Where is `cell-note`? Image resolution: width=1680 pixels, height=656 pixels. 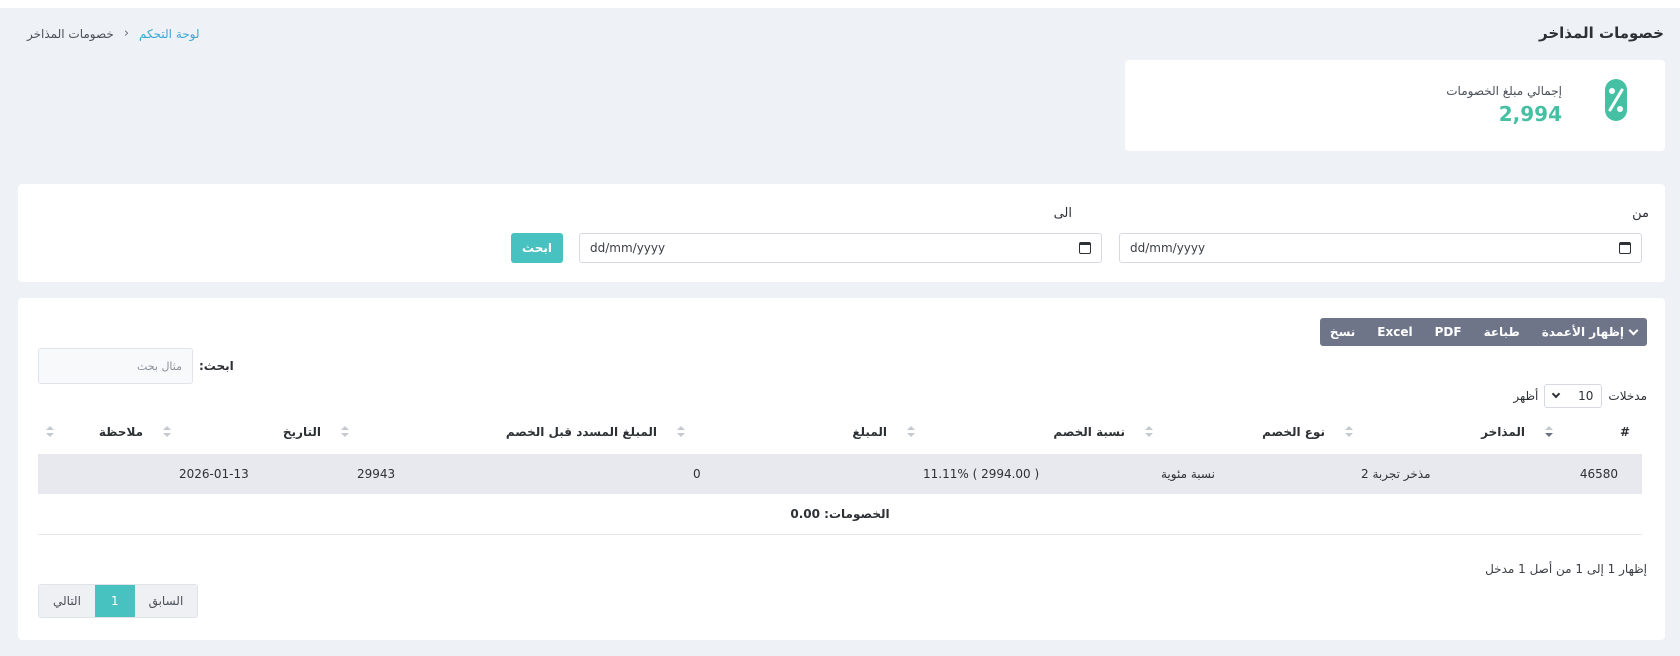
cell-note is located at coordinates (96, 474).